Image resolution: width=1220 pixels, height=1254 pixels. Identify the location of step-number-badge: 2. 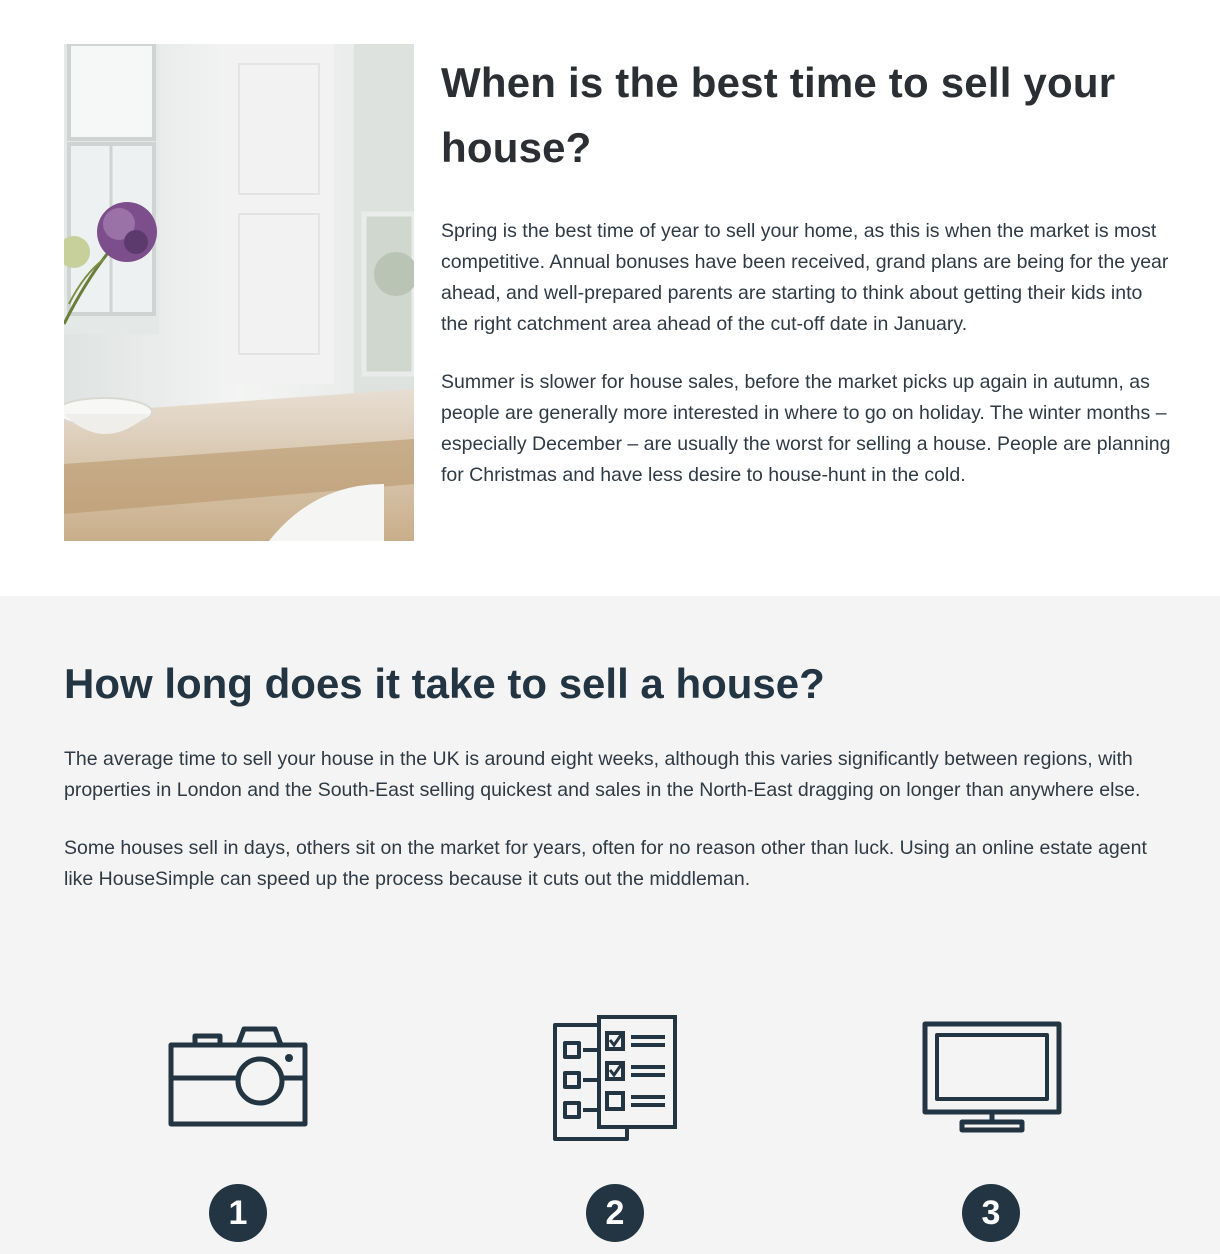
(615, 1213).